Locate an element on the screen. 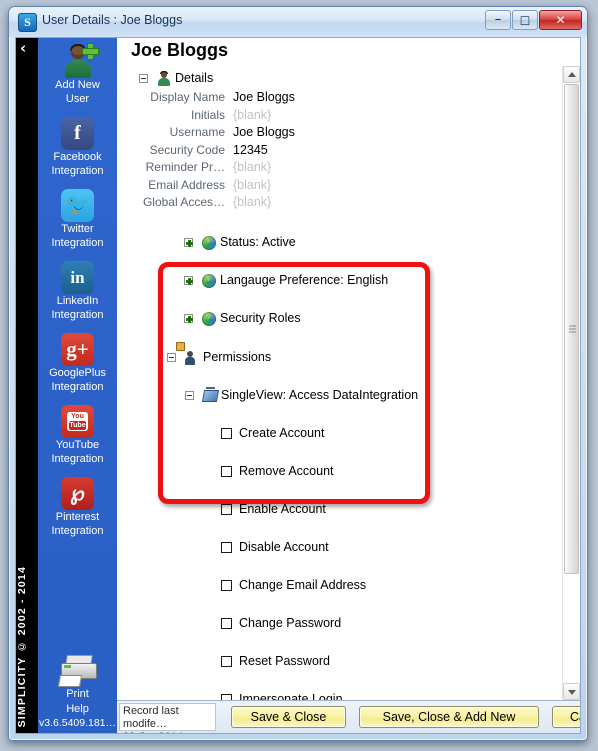 This screenshot has width=598, height=751. help-link: Help is located at coordinates (77, 709).